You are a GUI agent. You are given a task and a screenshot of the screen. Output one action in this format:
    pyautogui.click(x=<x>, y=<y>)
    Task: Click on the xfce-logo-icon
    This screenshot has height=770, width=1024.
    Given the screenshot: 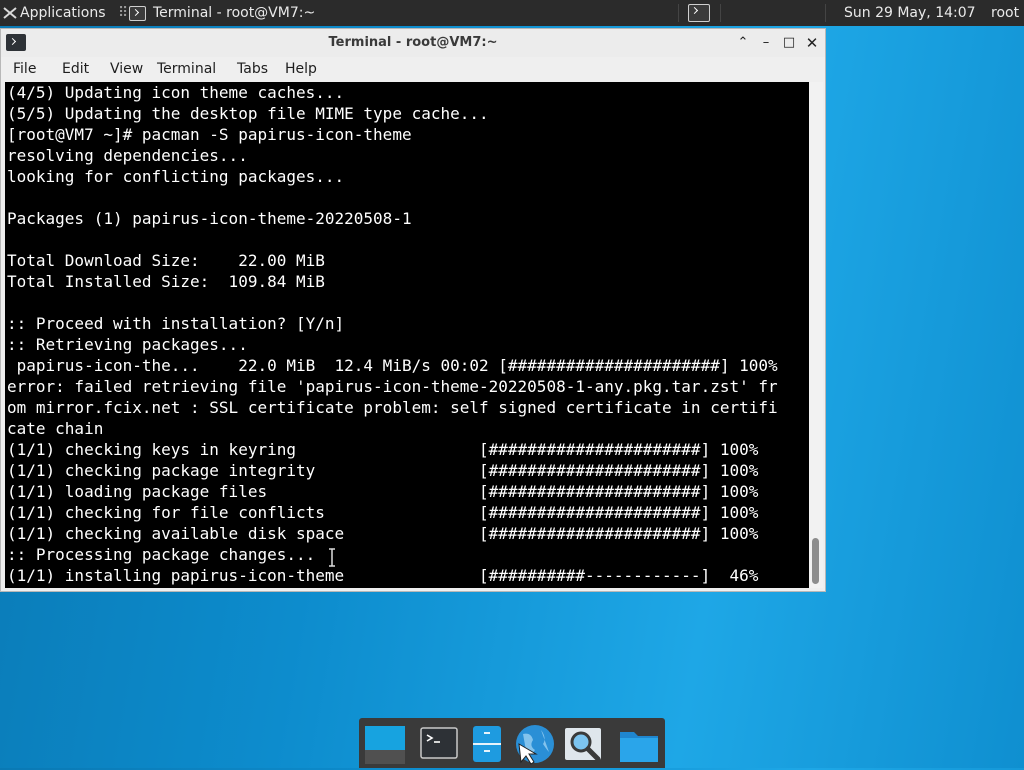 What is the action you would take?
    pyautogui.click(x=10, y=13)
    